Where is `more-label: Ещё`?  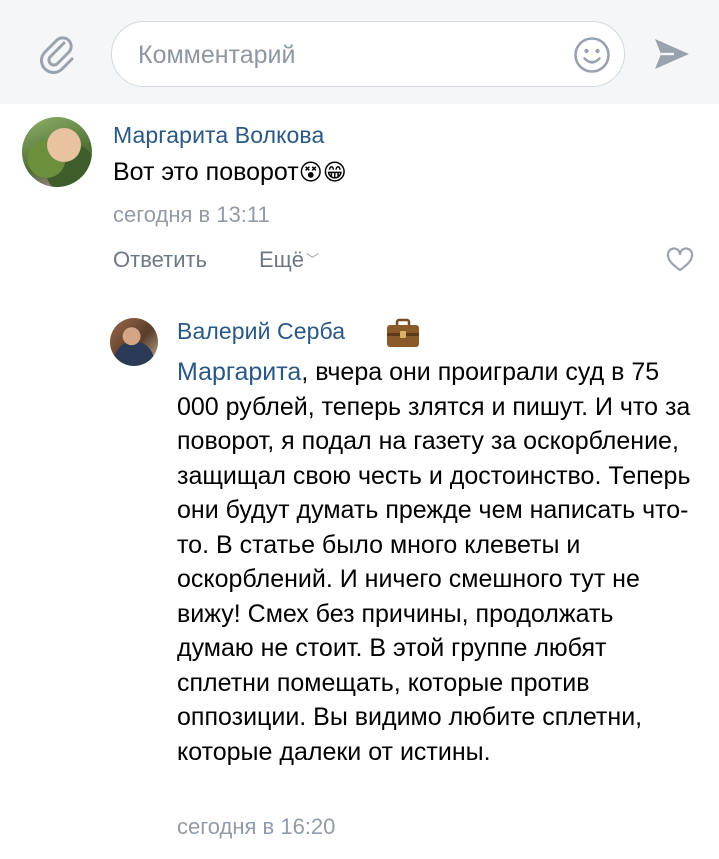 more-label: Ещё is located at coordinates (282, 259).